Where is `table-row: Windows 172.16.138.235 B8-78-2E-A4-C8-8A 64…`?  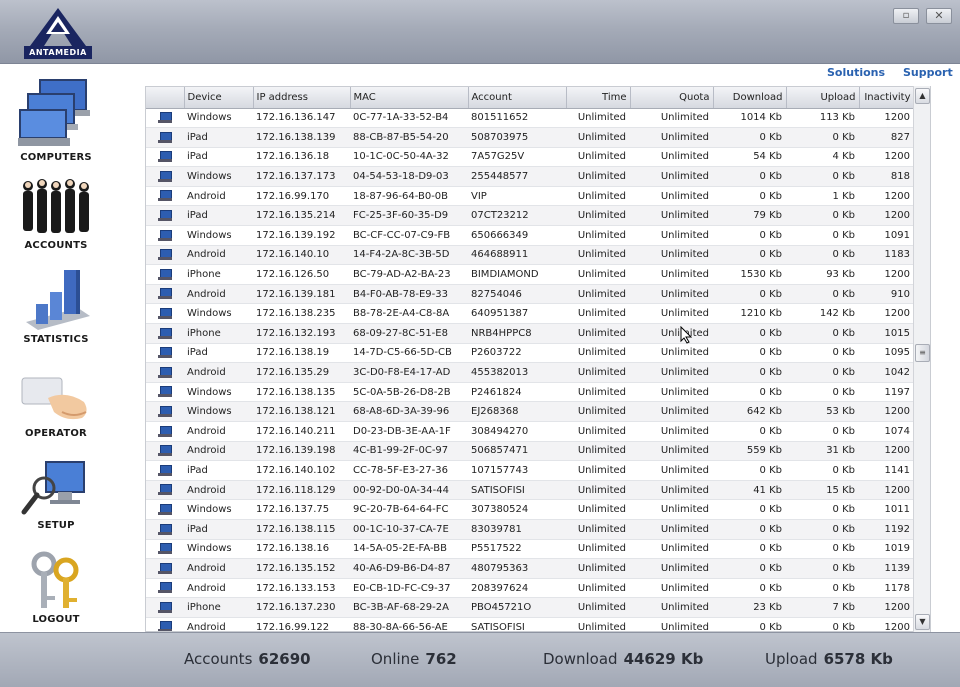 table-row: Windows 172.16.138.235 B8-78-2E-A4-C8-8A 64… is located at coordinates (530, 314).